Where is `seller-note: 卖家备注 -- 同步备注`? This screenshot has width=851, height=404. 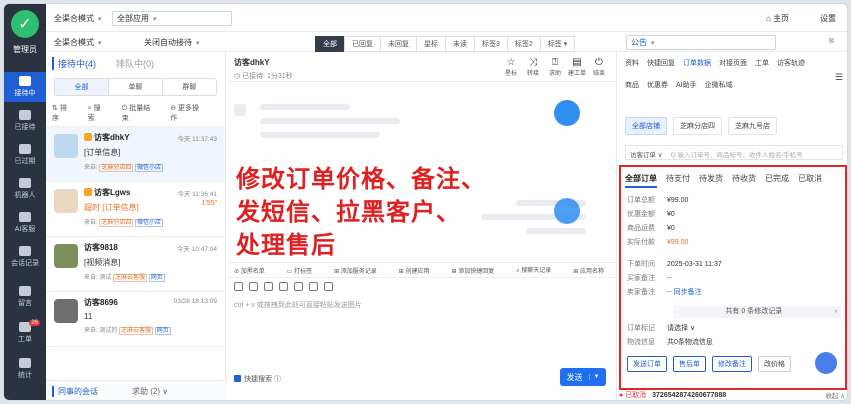 seller-note: 卖家备注 -- 同步备注 is located at coordinates (664, 292).